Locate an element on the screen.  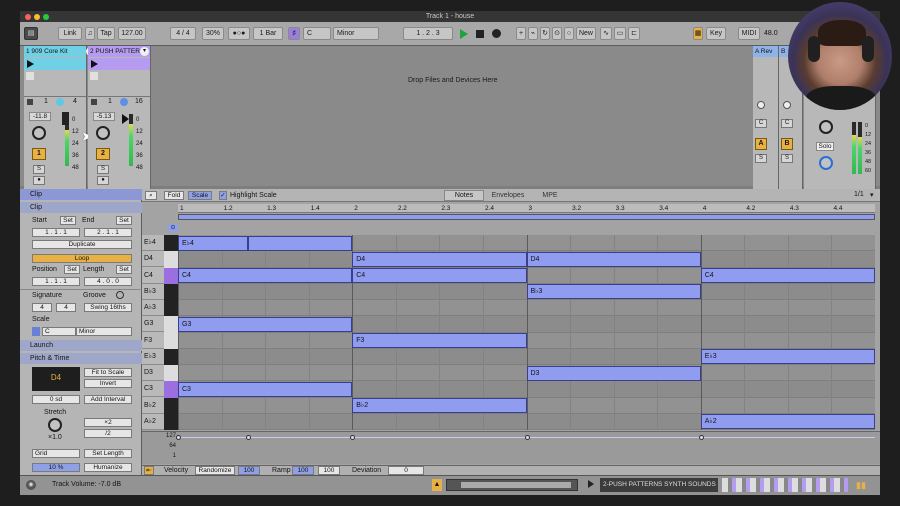
midi-note: A♭2 is located at coordinates (787, 422).